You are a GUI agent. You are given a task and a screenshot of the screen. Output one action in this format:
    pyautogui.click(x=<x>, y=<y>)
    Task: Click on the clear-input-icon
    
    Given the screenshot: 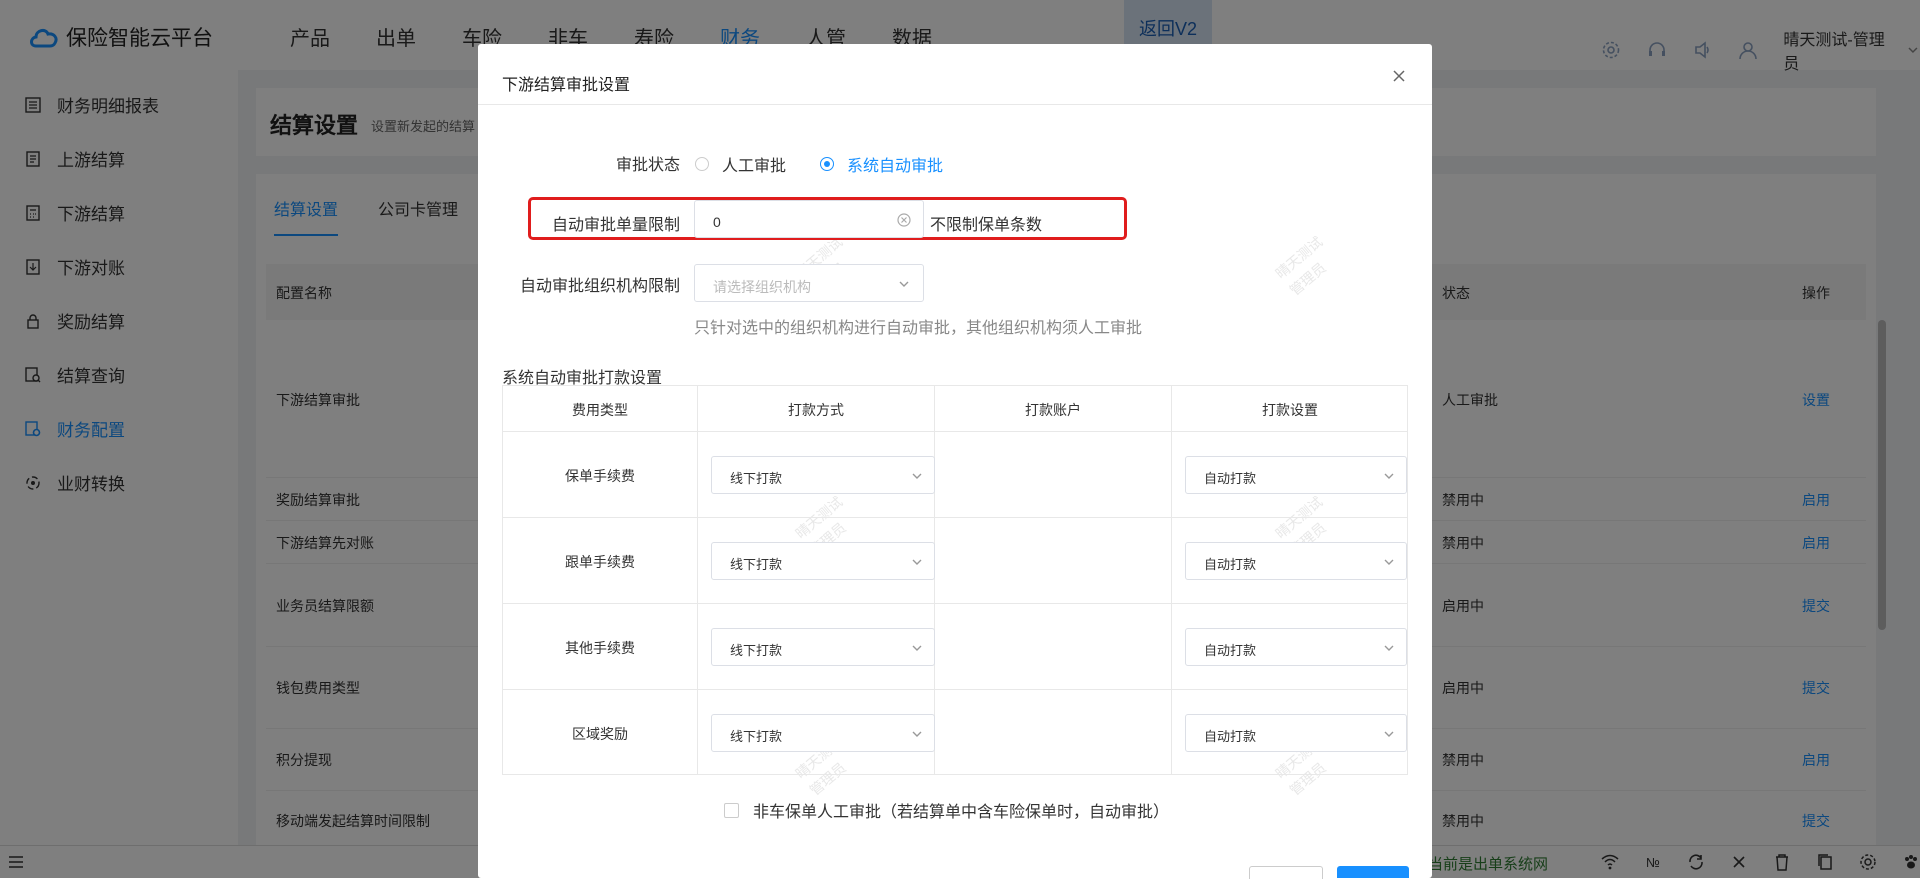 What is the action you would take?
    pyautogui.click(x=904, y=220)
    